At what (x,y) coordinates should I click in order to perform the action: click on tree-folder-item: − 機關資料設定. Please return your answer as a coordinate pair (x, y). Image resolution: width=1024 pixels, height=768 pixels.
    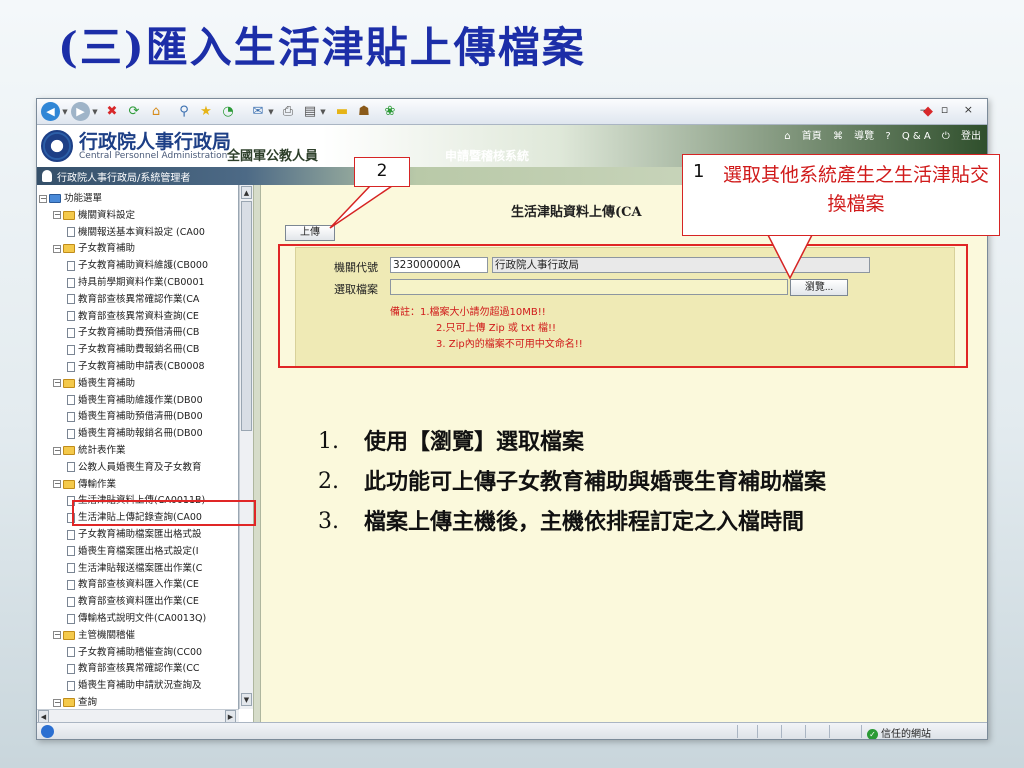
    Looking at the image, I should click on (137, 216).